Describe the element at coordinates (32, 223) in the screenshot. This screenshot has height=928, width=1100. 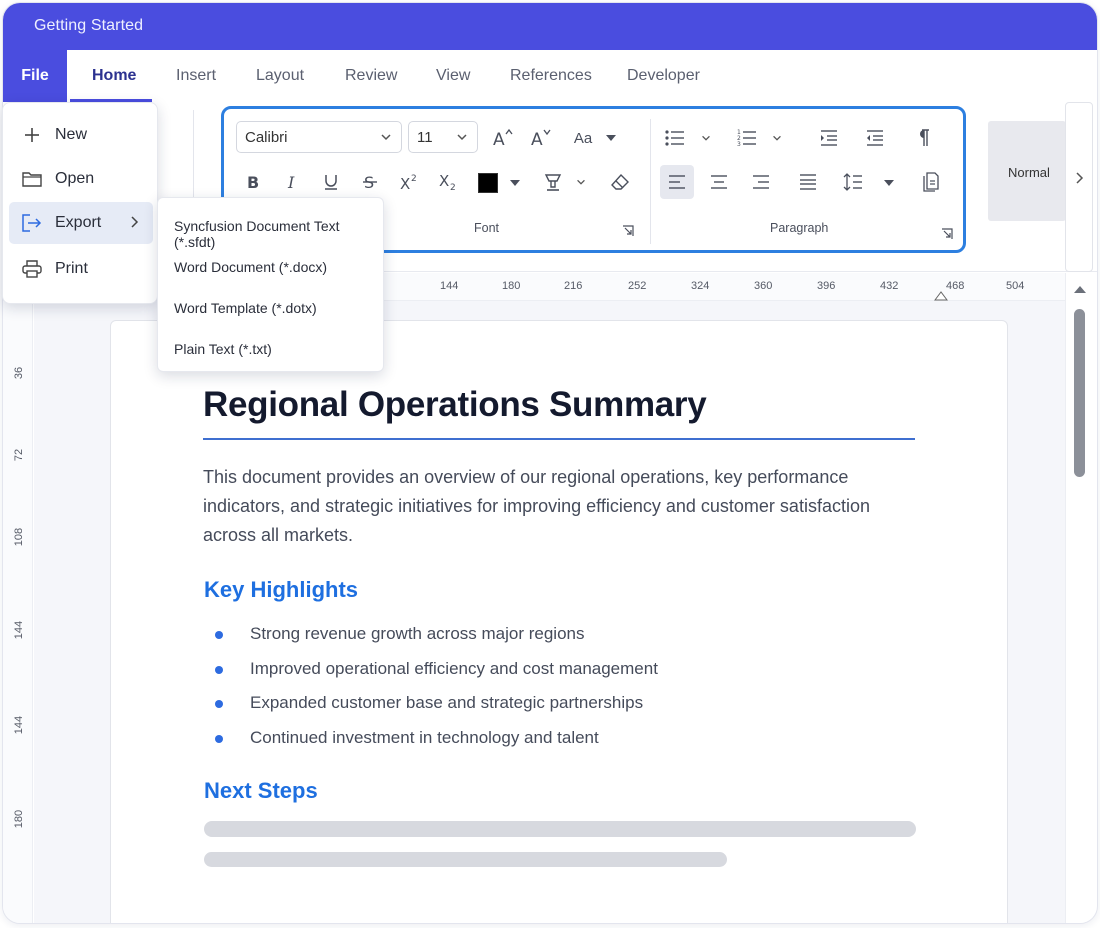
I see `export-icon` at that location.